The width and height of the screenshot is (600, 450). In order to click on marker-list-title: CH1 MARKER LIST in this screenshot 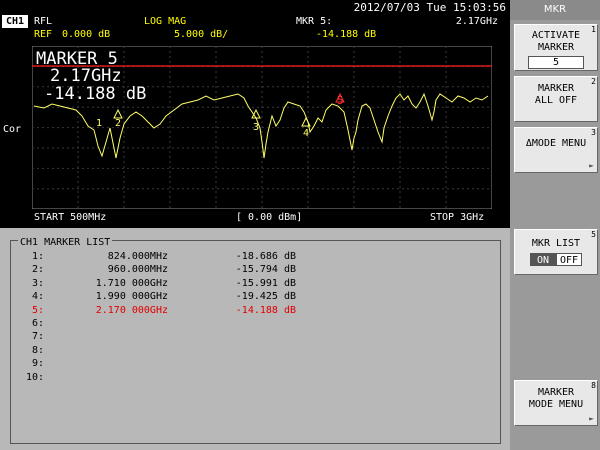, I will do `click(65, 243)`.